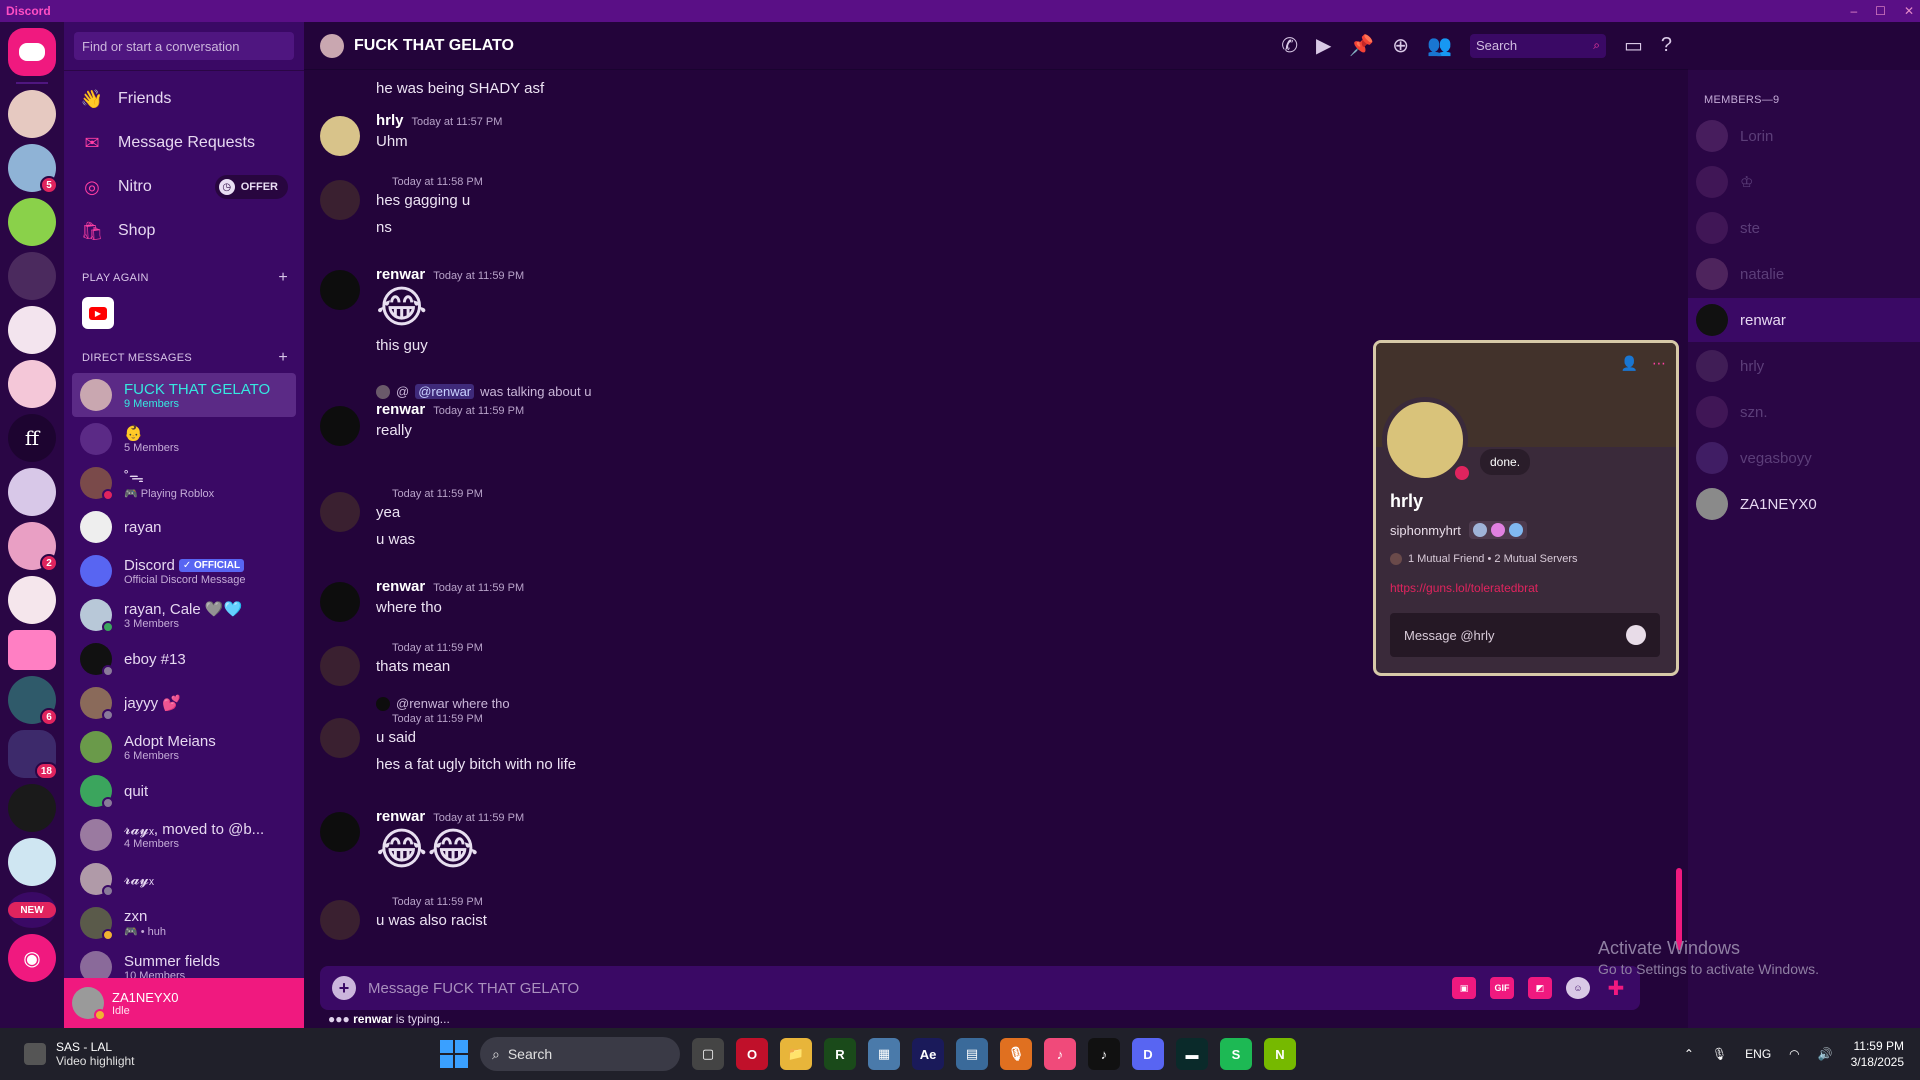 This screenshot has width=1920, height=1080. I want to click on microphone-icon: 🎙, so click(1719, 1054).